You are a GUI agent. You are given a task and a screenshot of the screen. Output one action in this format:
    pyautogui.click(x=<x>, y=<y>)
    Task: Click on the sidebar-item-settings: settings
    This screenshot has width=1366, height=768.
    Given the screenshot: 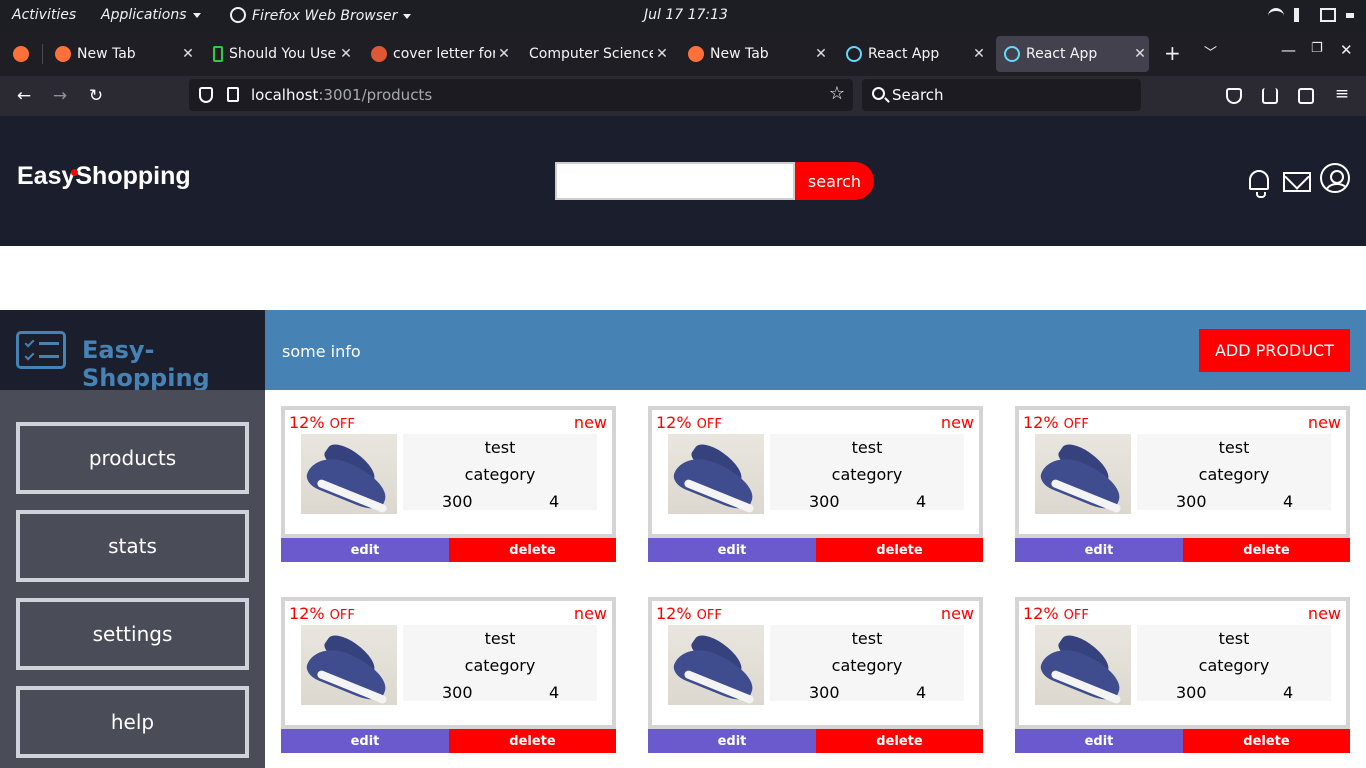 What is the action you would take?
    pyautogui.click(x=132, y=634)
    